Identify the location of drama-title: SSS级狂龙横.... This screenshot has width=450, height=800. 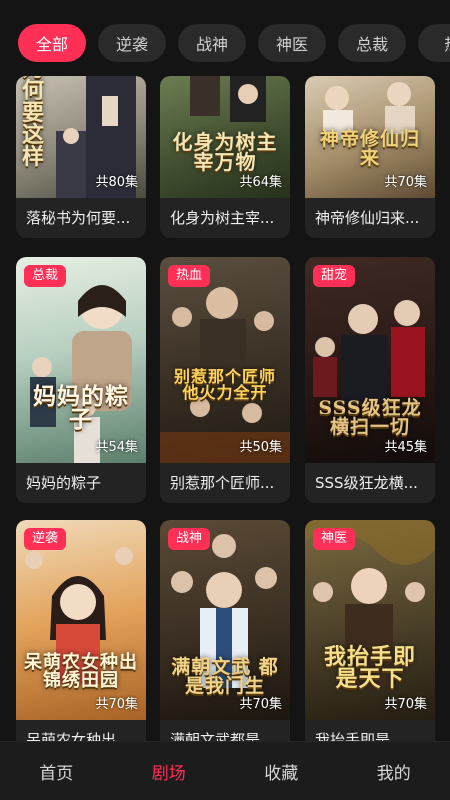
(366, 483).